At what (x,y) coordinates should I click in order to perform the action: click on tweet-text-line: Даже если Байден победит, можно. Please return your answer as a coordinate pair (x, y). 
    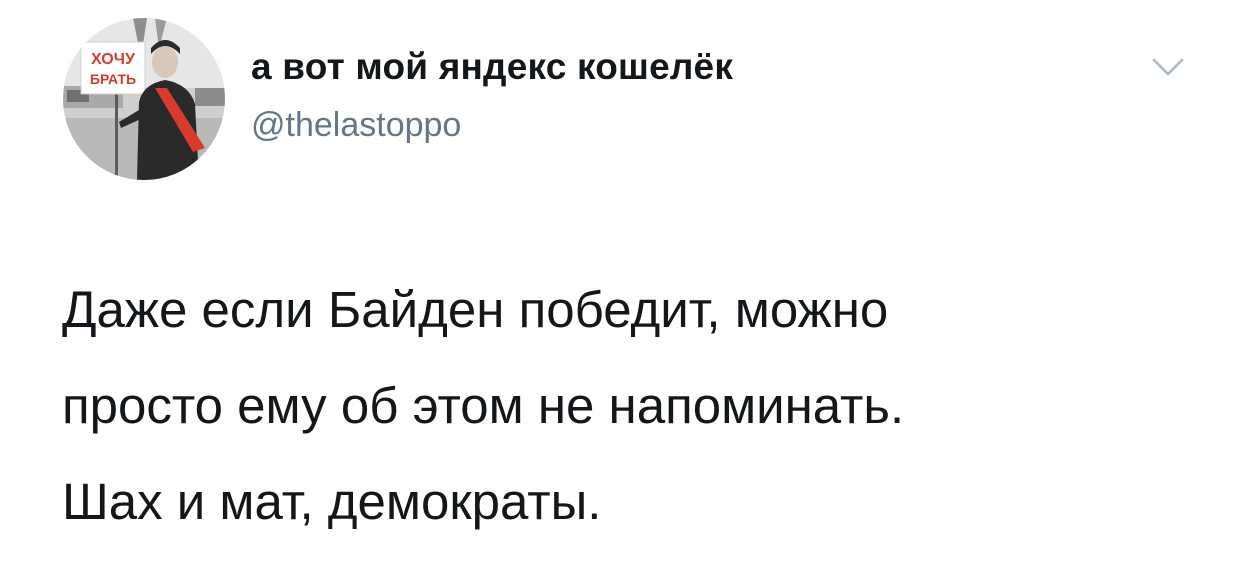
    Looking at the image, I should click on (475, 309).